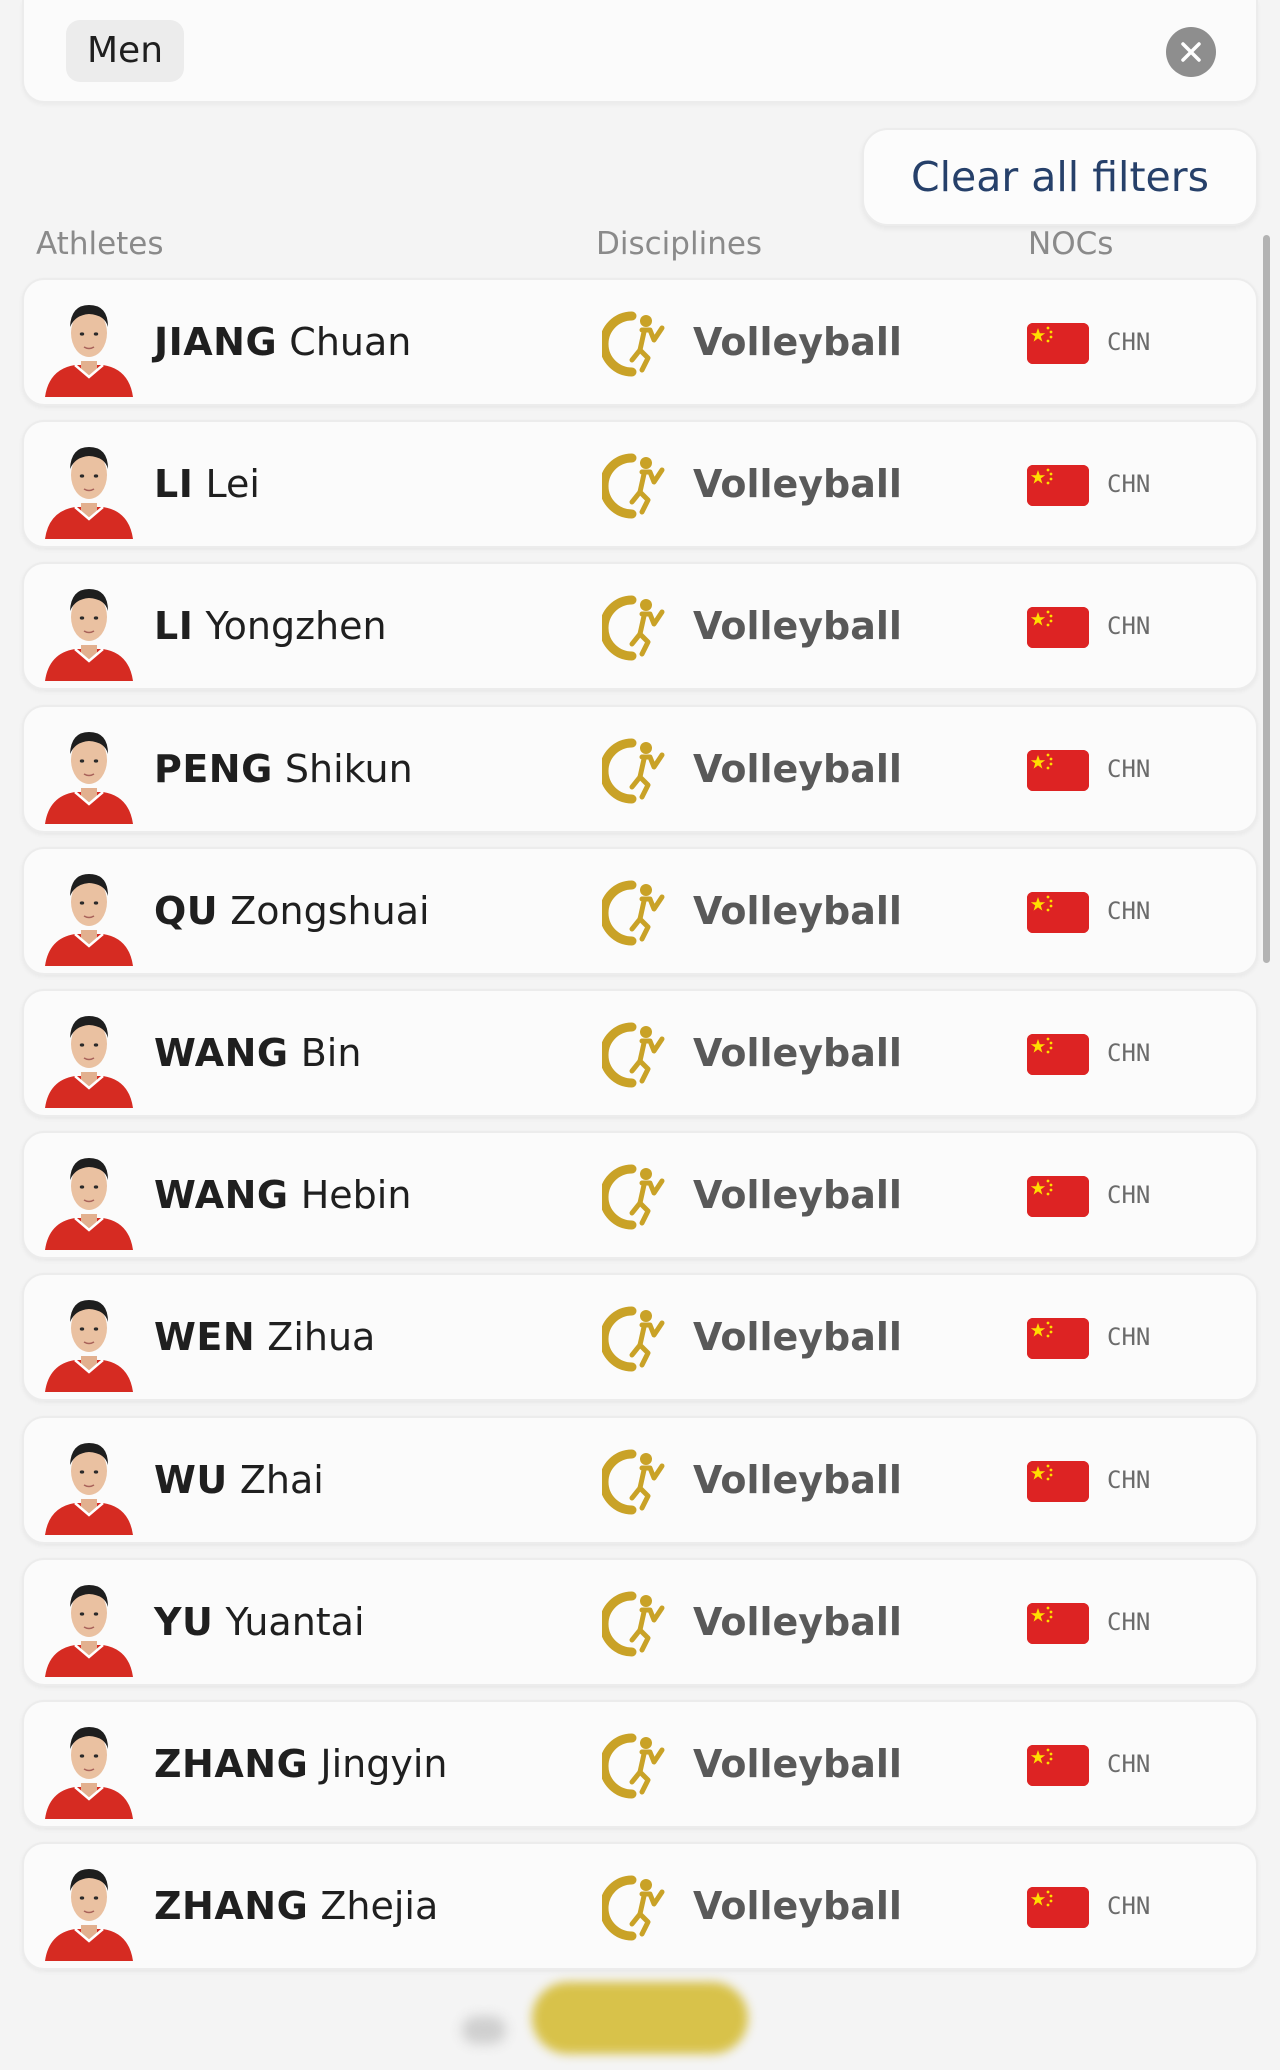  I want to click on athlete-name: WANG Bin, so click(257, 1053).